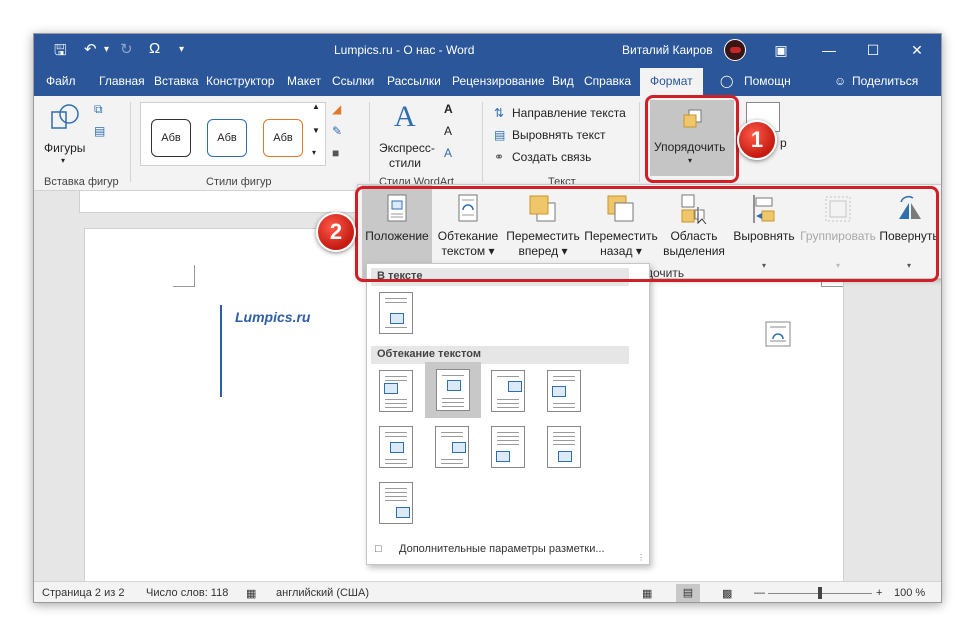  Describe the element at coordinates (607, 81) in the screenshot. I see `tab-help: Справка` at that location.